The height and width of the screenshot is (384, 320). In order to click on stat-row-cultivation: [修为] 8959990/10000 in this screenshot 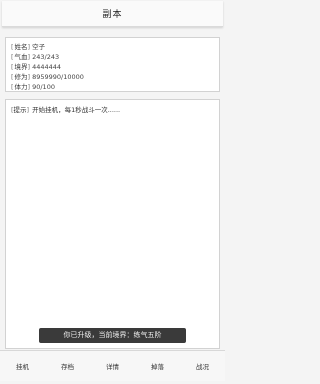, I will do `click(47, 77)`.